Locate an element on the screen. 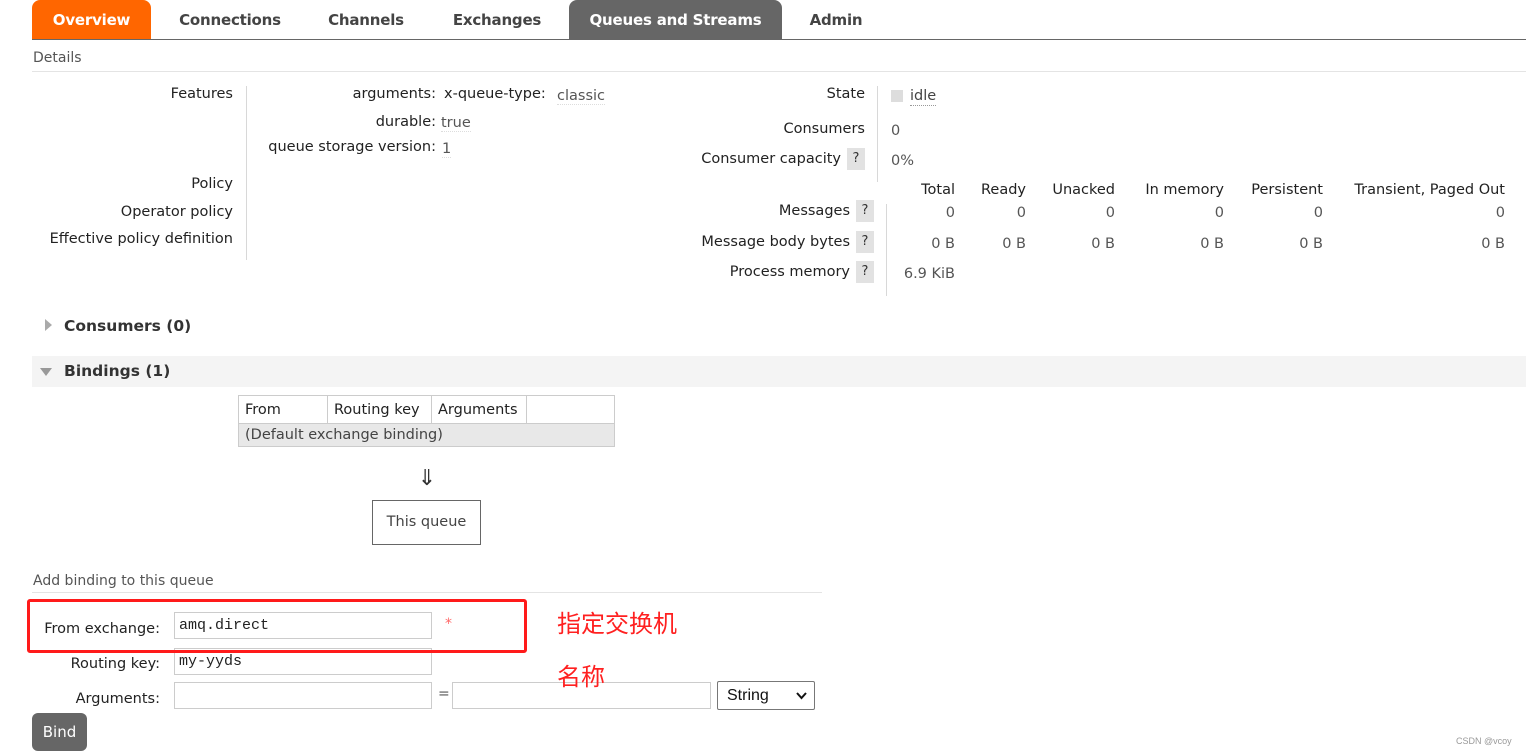 This screenshot has width=1526, height=755. bind-button: Bind is located at coordinates (59, 732).